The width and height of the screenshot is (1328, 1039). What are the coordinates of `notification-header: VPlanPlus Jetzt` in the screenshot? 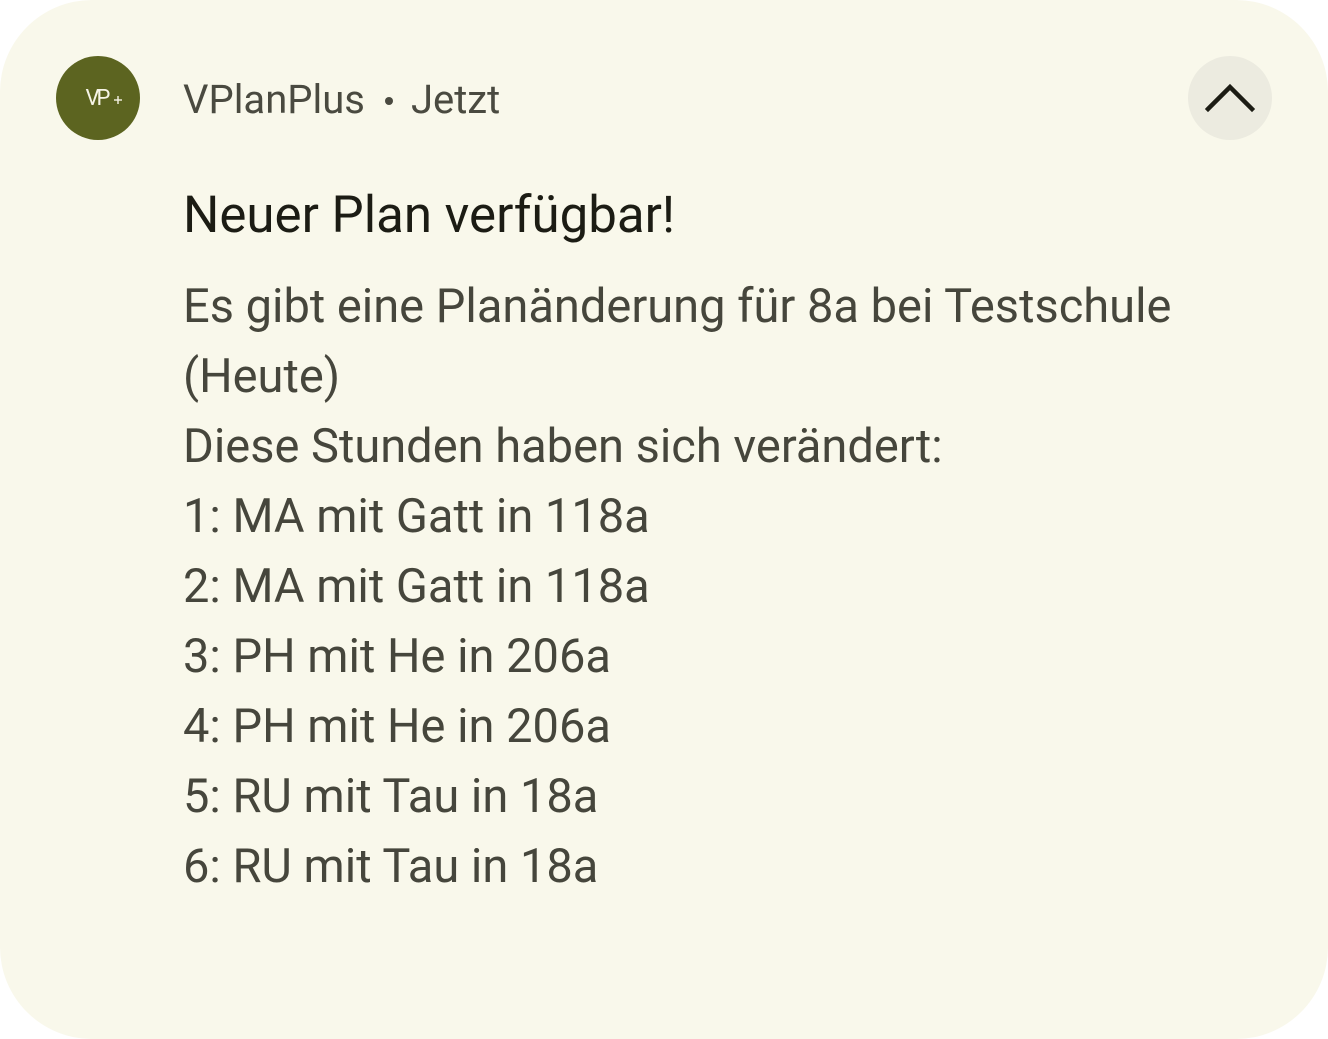 It's located at (341, 100).